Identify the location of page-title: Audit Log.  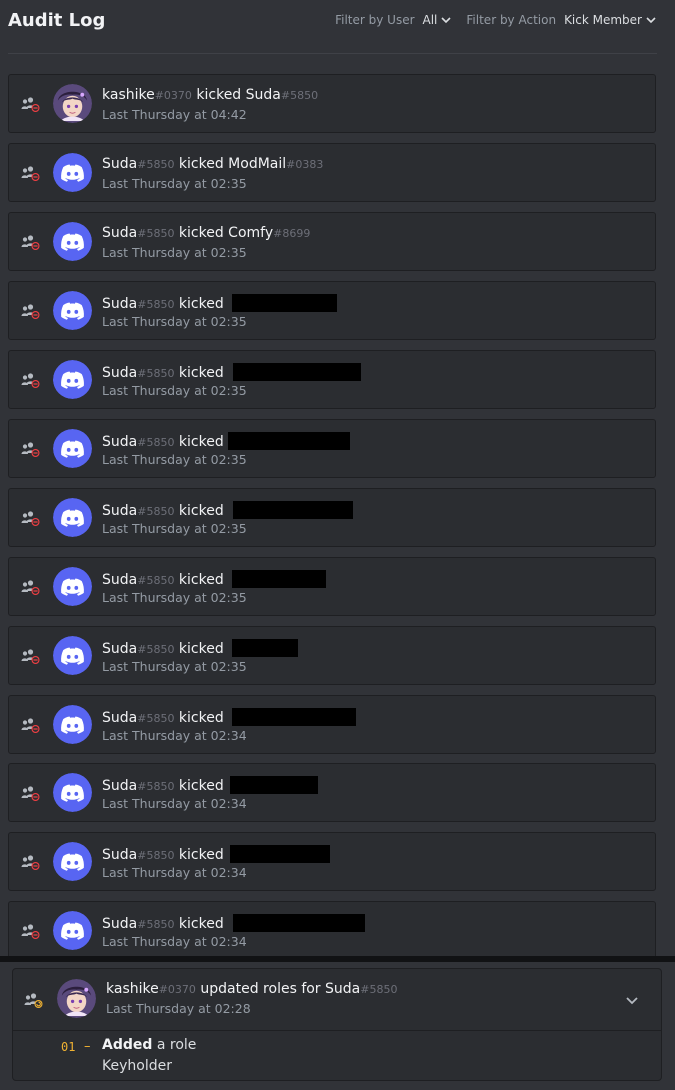
(57, 20).